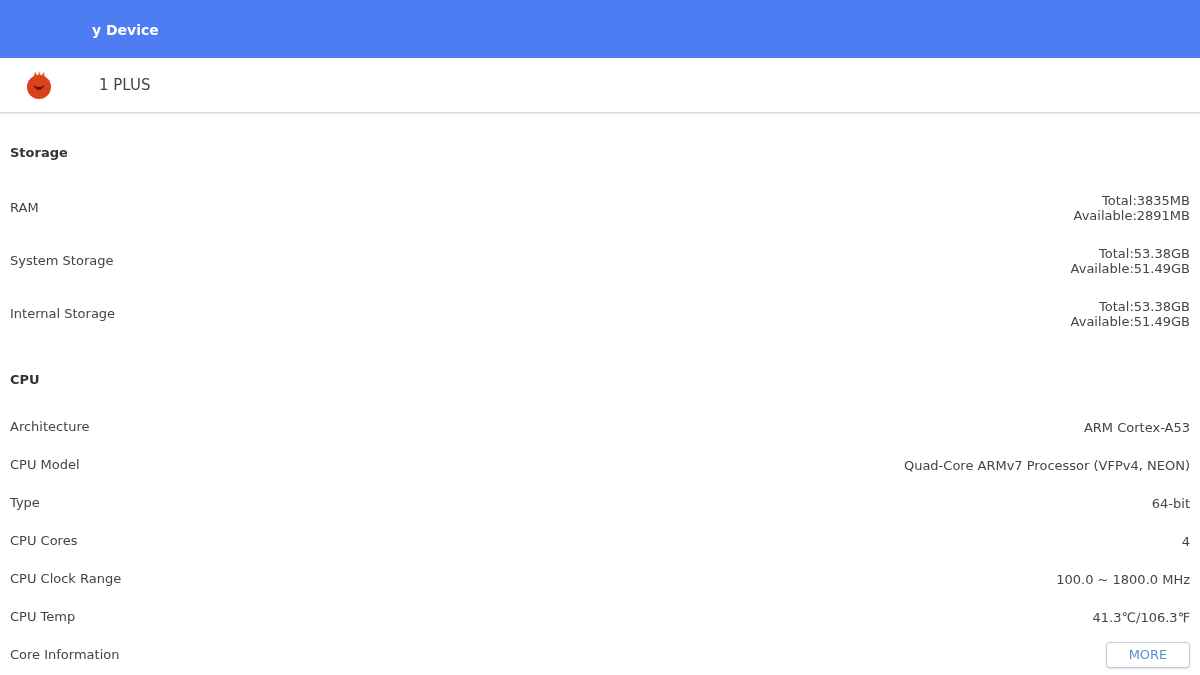  I want to click on row-label: CPU Temp, so click(43, 617).